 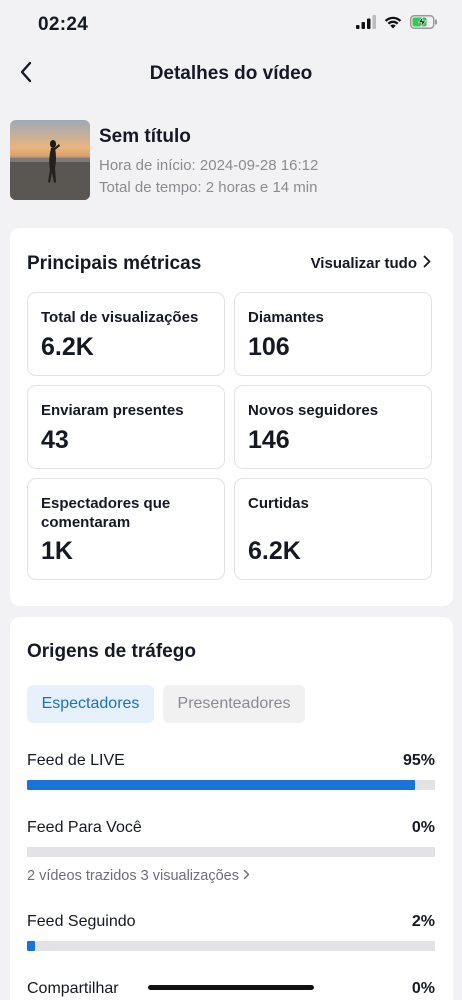 What do you see at coordinates (76, 760) in the screenshot?
I see `source-name: Feed de LIVE` at bounding box center [76, 760].